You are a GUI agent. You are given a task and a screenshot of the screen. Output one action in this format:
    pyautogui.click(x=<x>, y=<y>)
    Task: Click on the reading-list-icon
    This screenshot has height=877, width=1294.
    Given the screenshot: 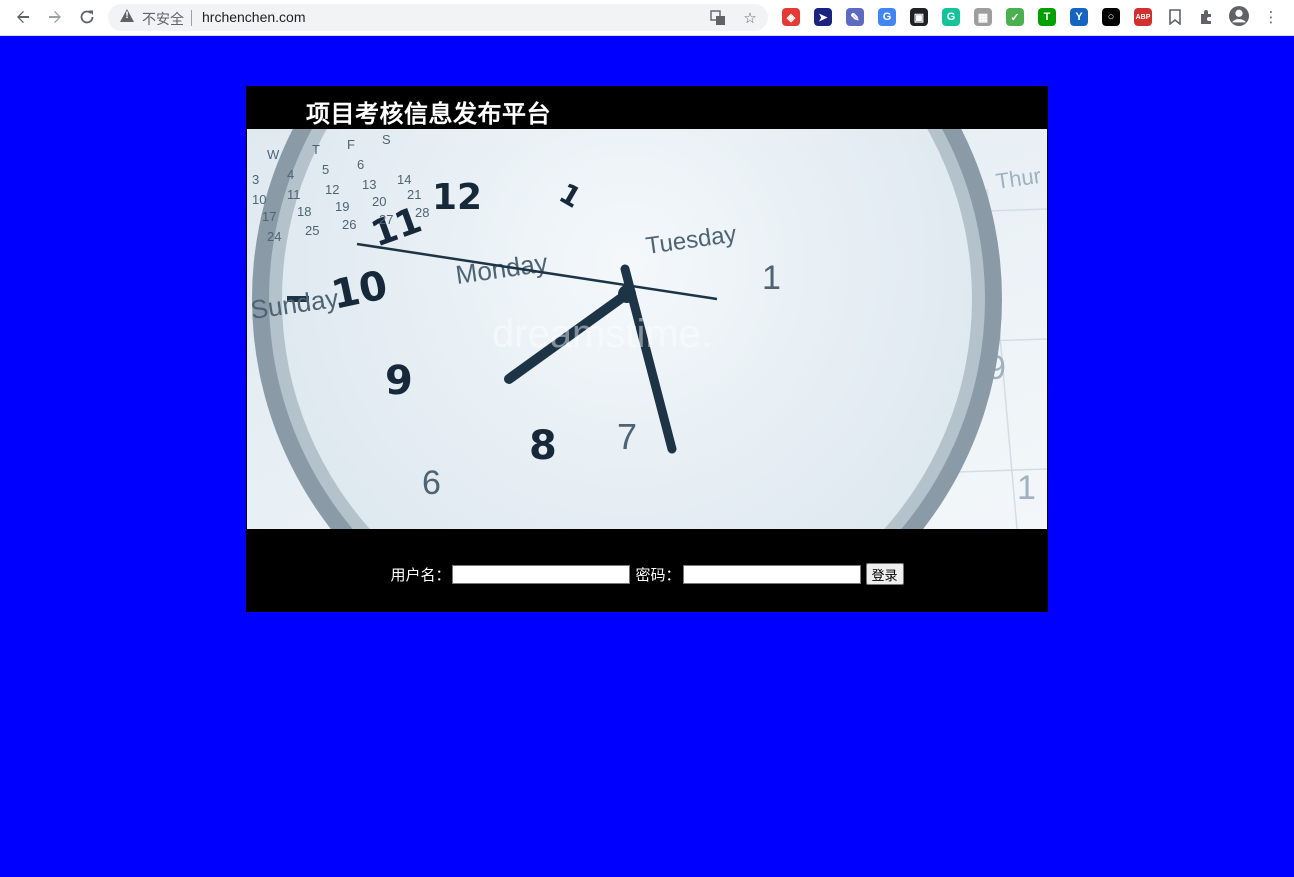 What is the action you would take?
    pyautogui.click(x=1175, y=17)
    